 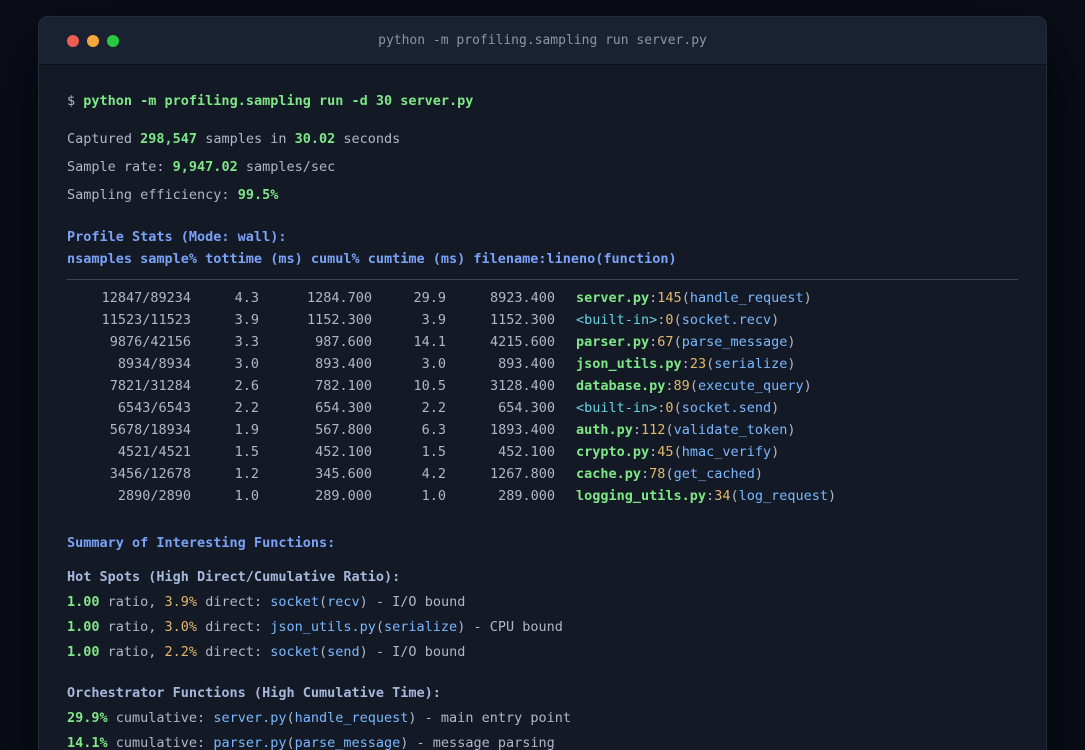 What do you see at coordinates (522, 386) in the screenshot?
I see `col-cumtime: 3128.400` at bounding box center [522, 386].